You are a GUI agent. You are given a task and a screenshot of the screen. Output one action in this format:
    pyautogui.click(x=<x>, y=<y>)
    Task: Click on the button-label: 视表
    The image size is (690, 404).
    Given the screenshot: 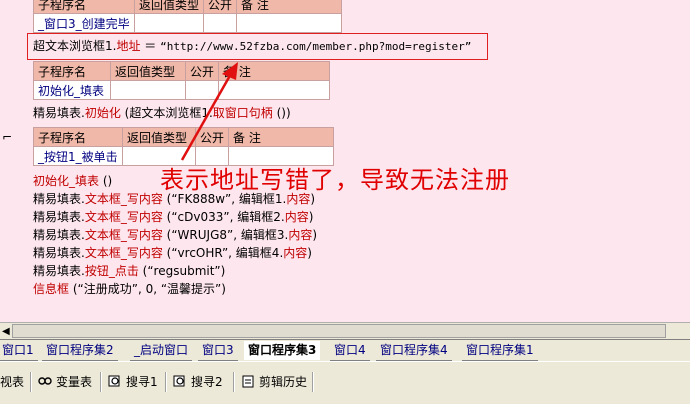 What is the action you would take?
    pyautogui.click(x=12, y=382)
    